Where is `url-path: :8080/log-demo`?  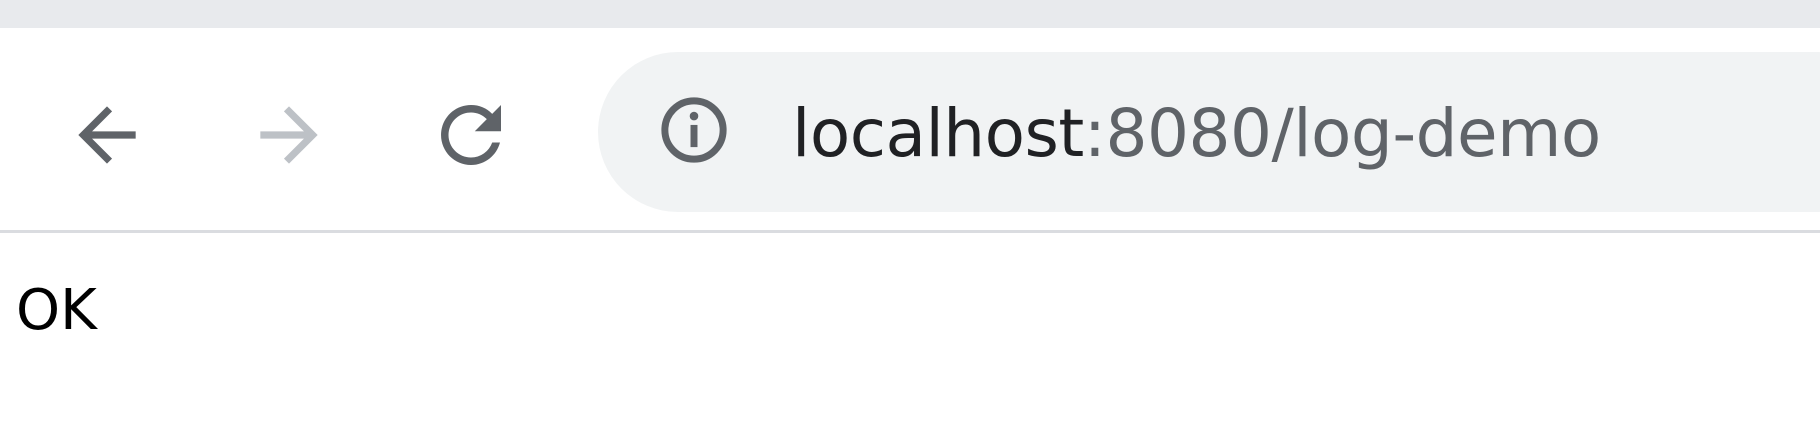
url-path: :8080/log-demo is located at coordinates (1342, 133).